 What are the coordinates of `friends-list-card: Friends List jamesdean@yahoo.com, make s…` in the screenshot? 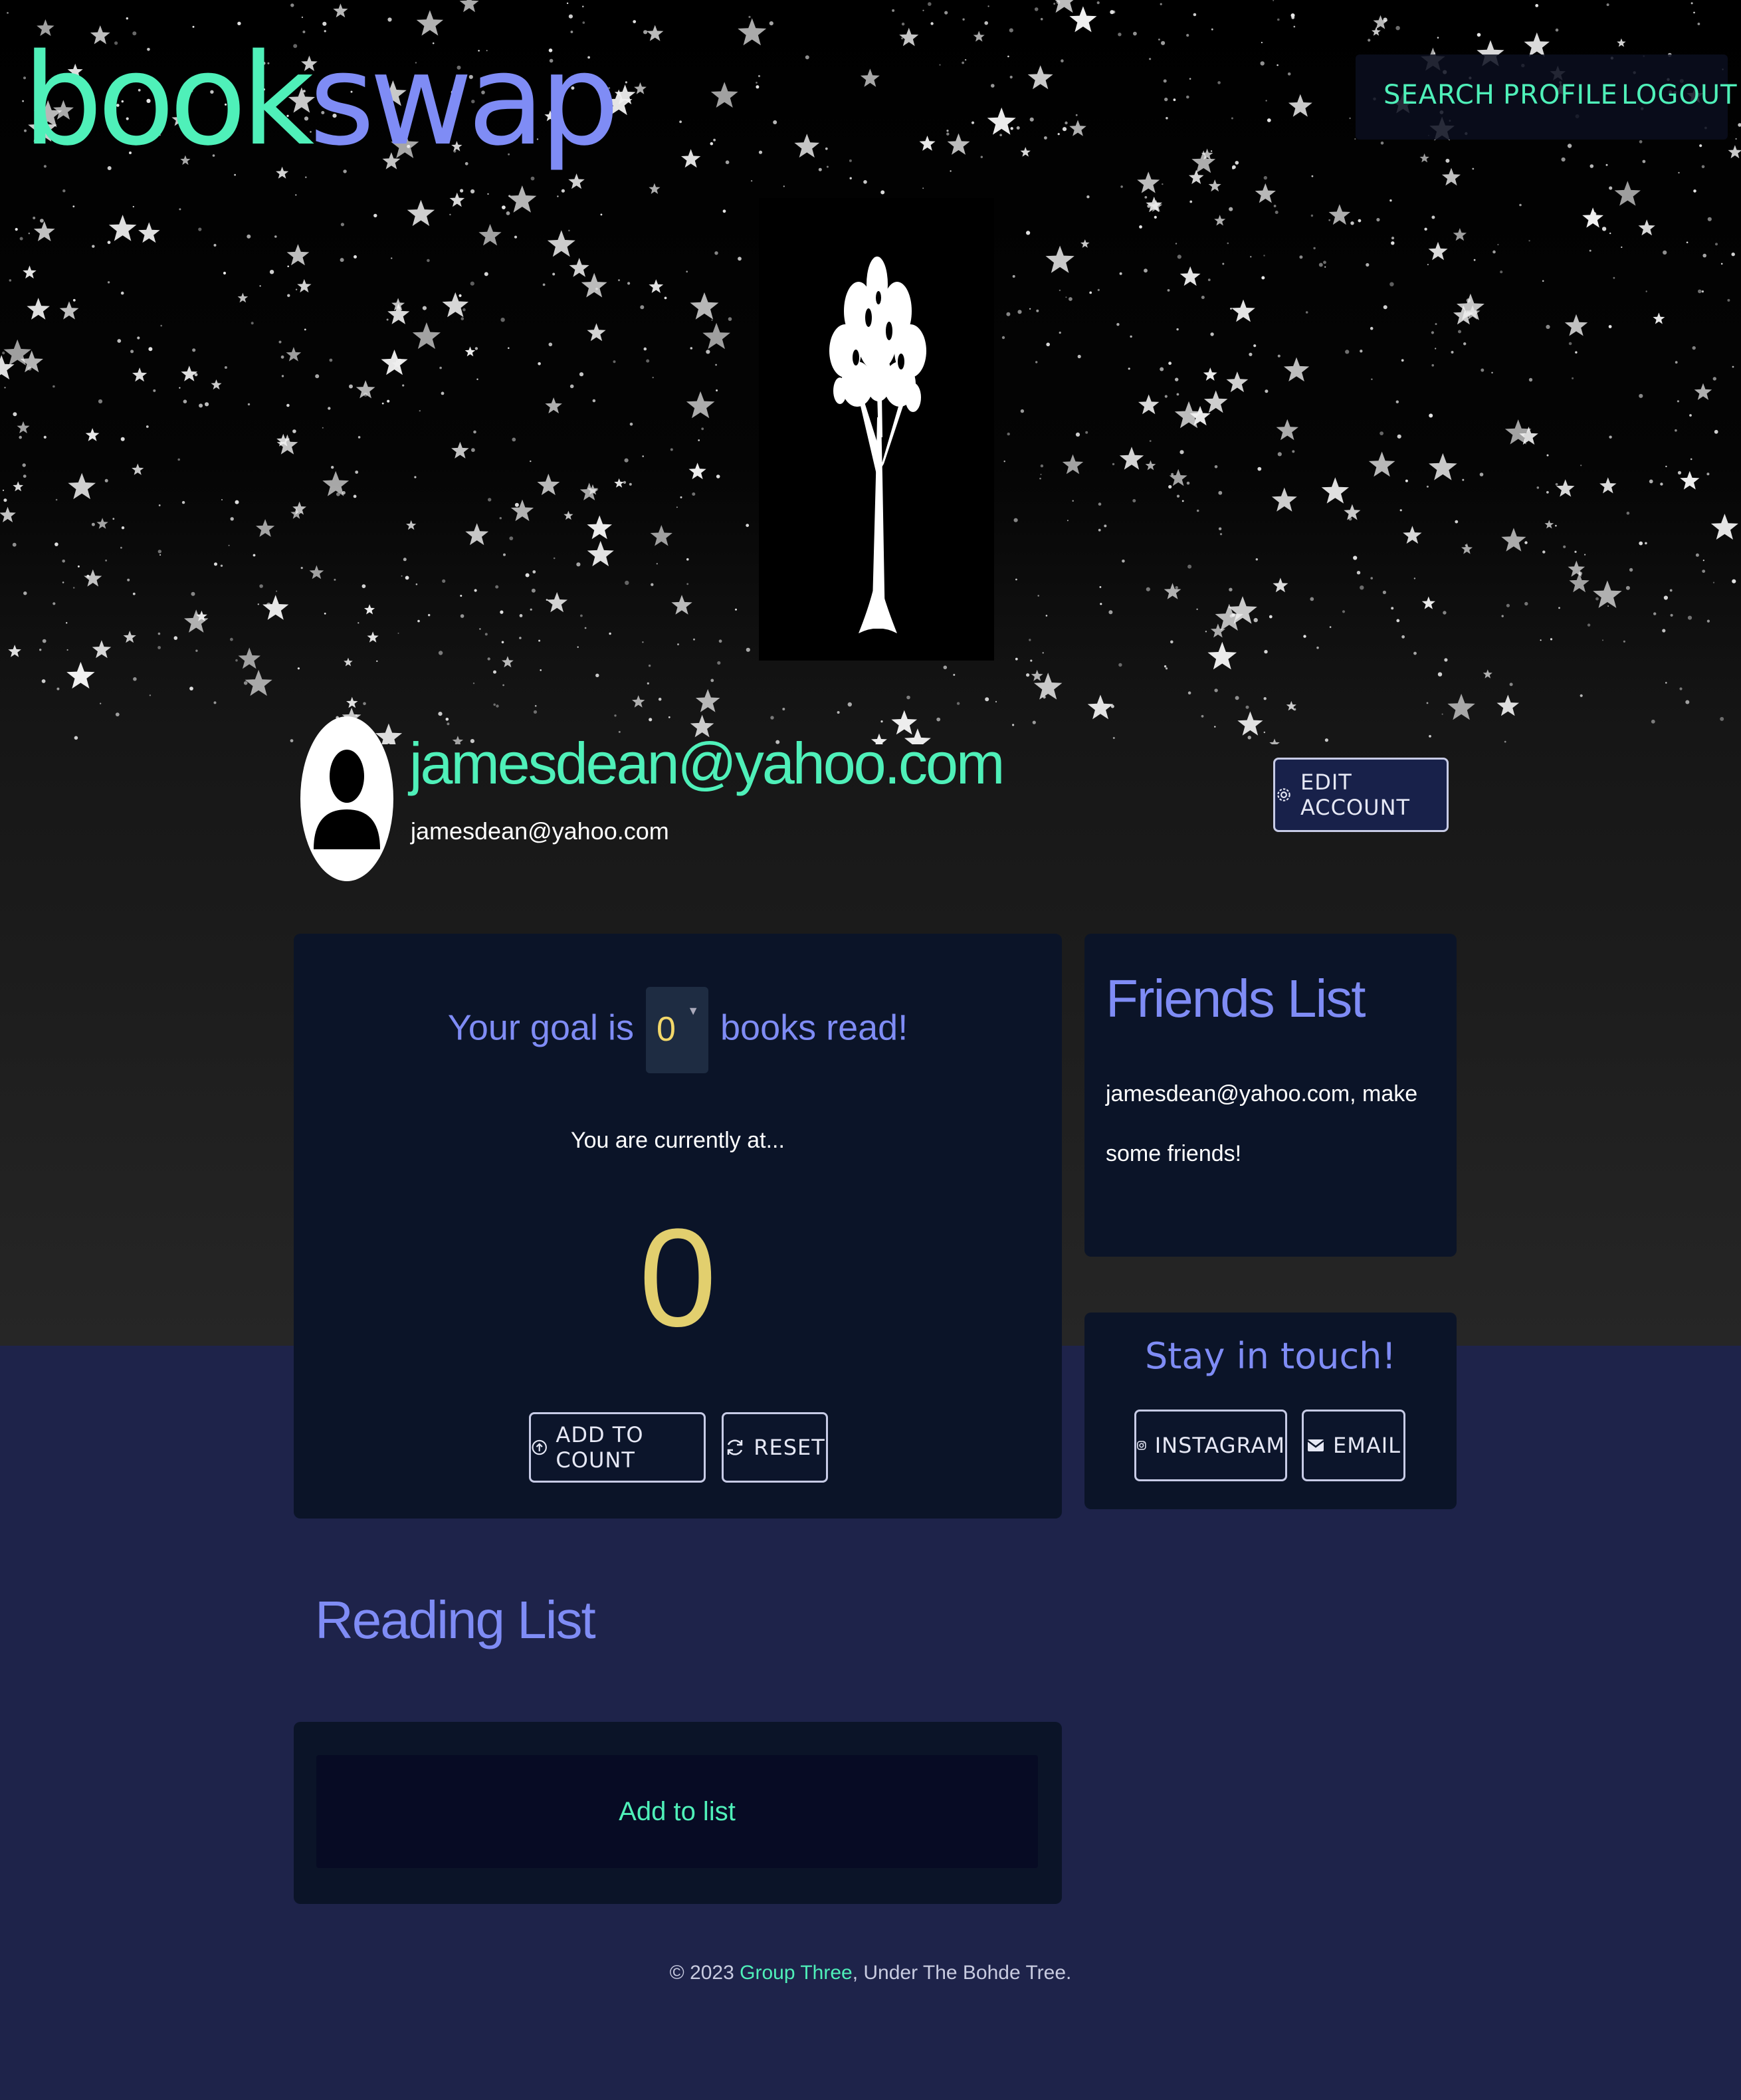 It's located at (1270, 1095).